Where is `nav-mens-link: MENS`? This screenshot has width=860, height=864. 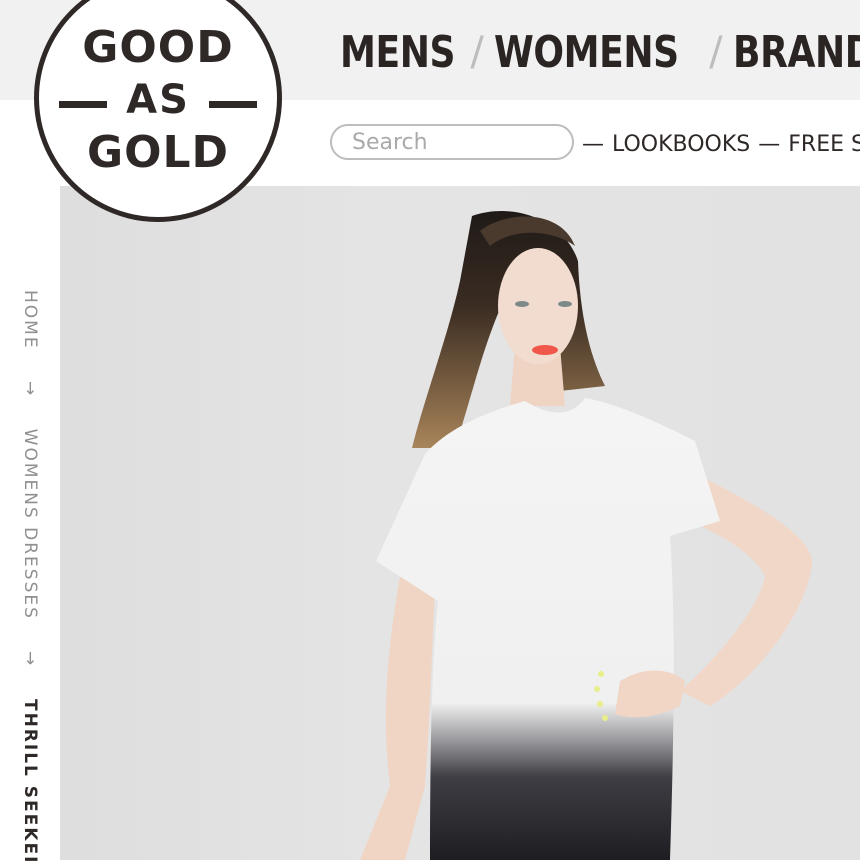 nav-mens-link: MENS is located at coordinates (398, 52).